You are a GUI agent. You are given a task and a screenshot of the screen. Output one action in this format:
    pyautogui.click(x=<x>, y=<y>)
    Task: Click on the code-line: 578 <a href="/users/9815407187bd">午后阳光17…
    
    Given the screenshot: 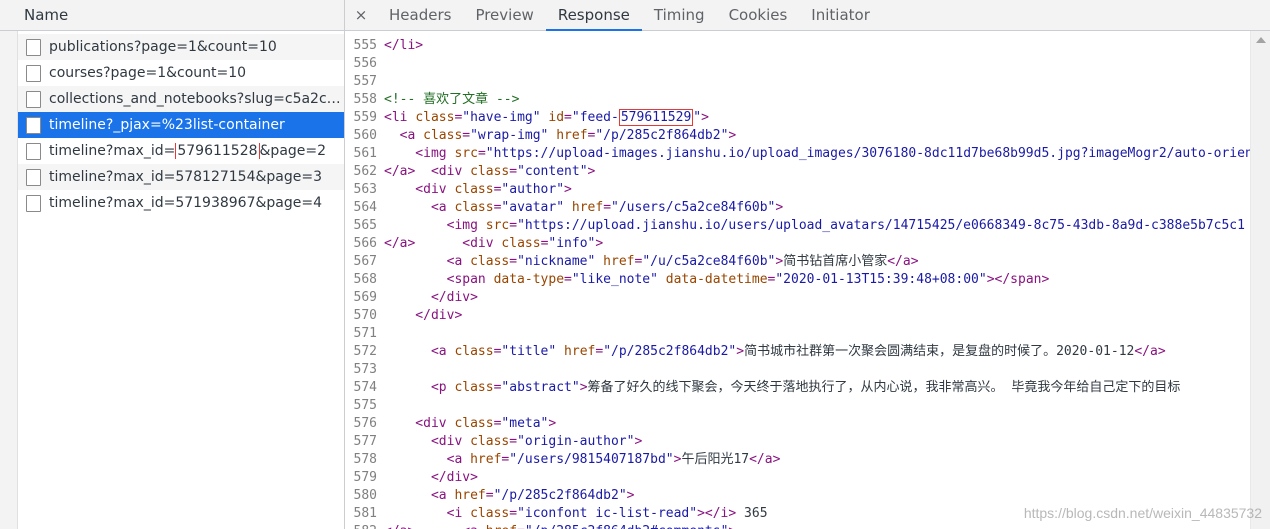 What is the action you would take?
    pyautogui.click(x=797, y=460)
    